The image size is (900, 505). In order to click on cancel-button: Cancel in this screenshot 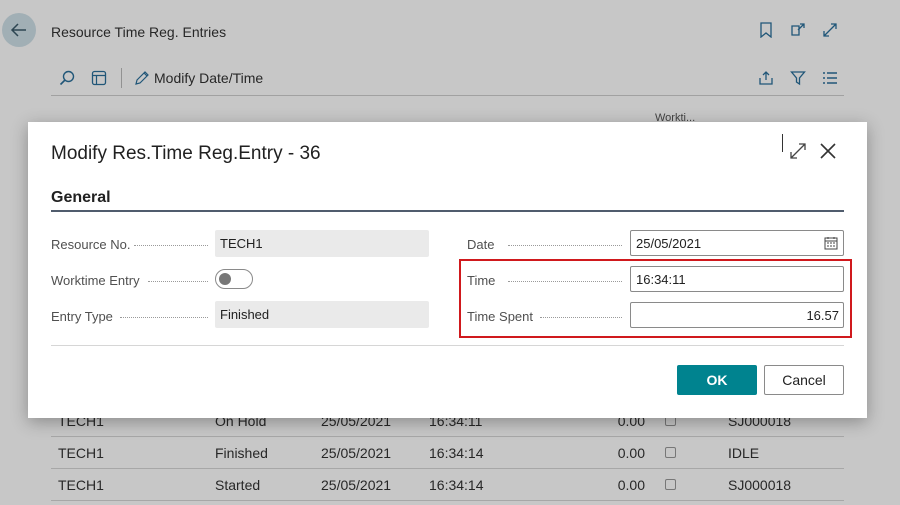, I will do `click(804, 380)`.